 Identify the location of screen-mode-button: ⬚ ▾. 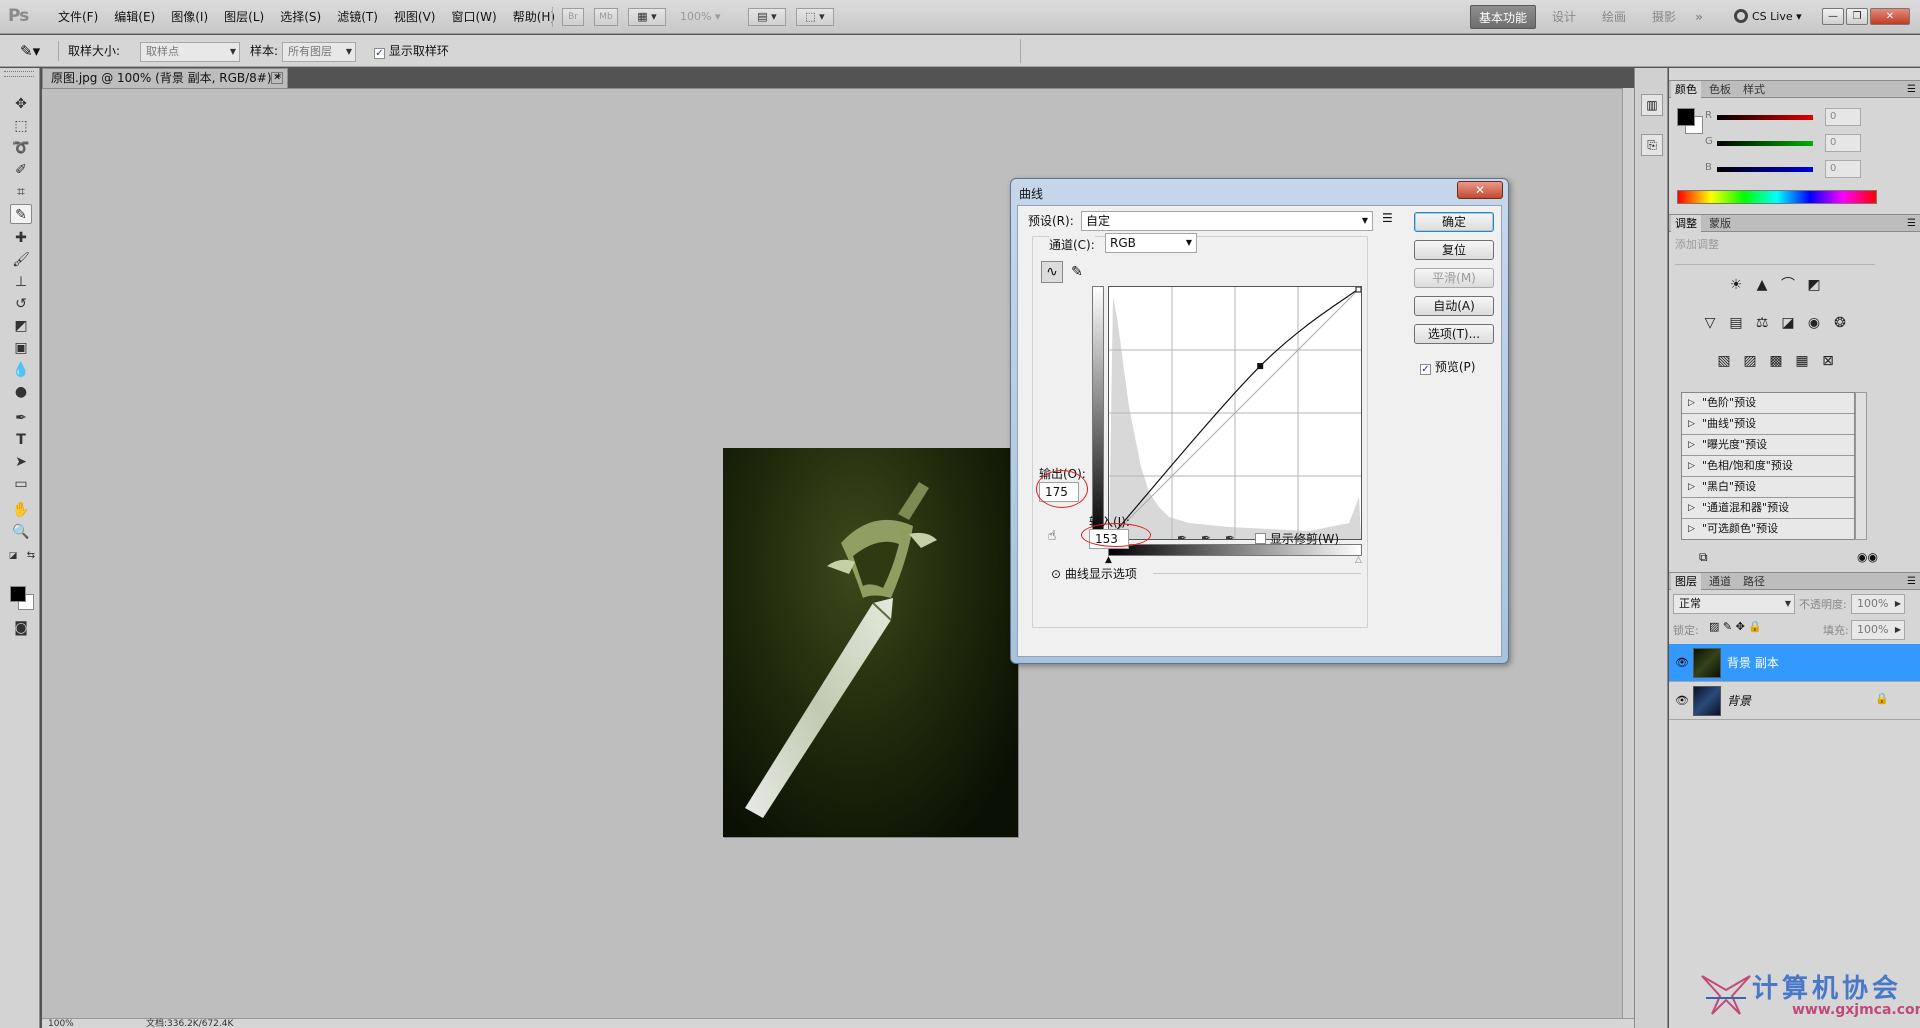
(815, 17).